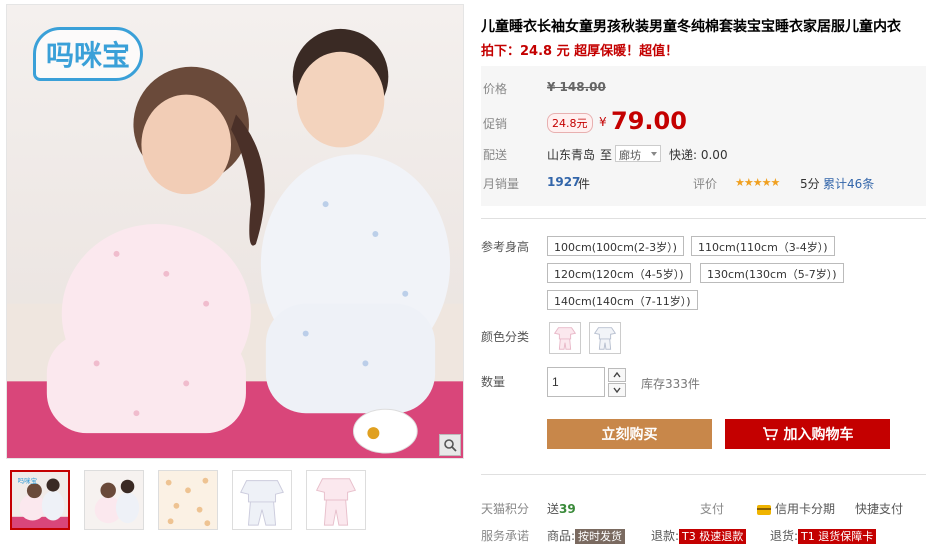  I want to click on points-value: 39, so click(567, 509).